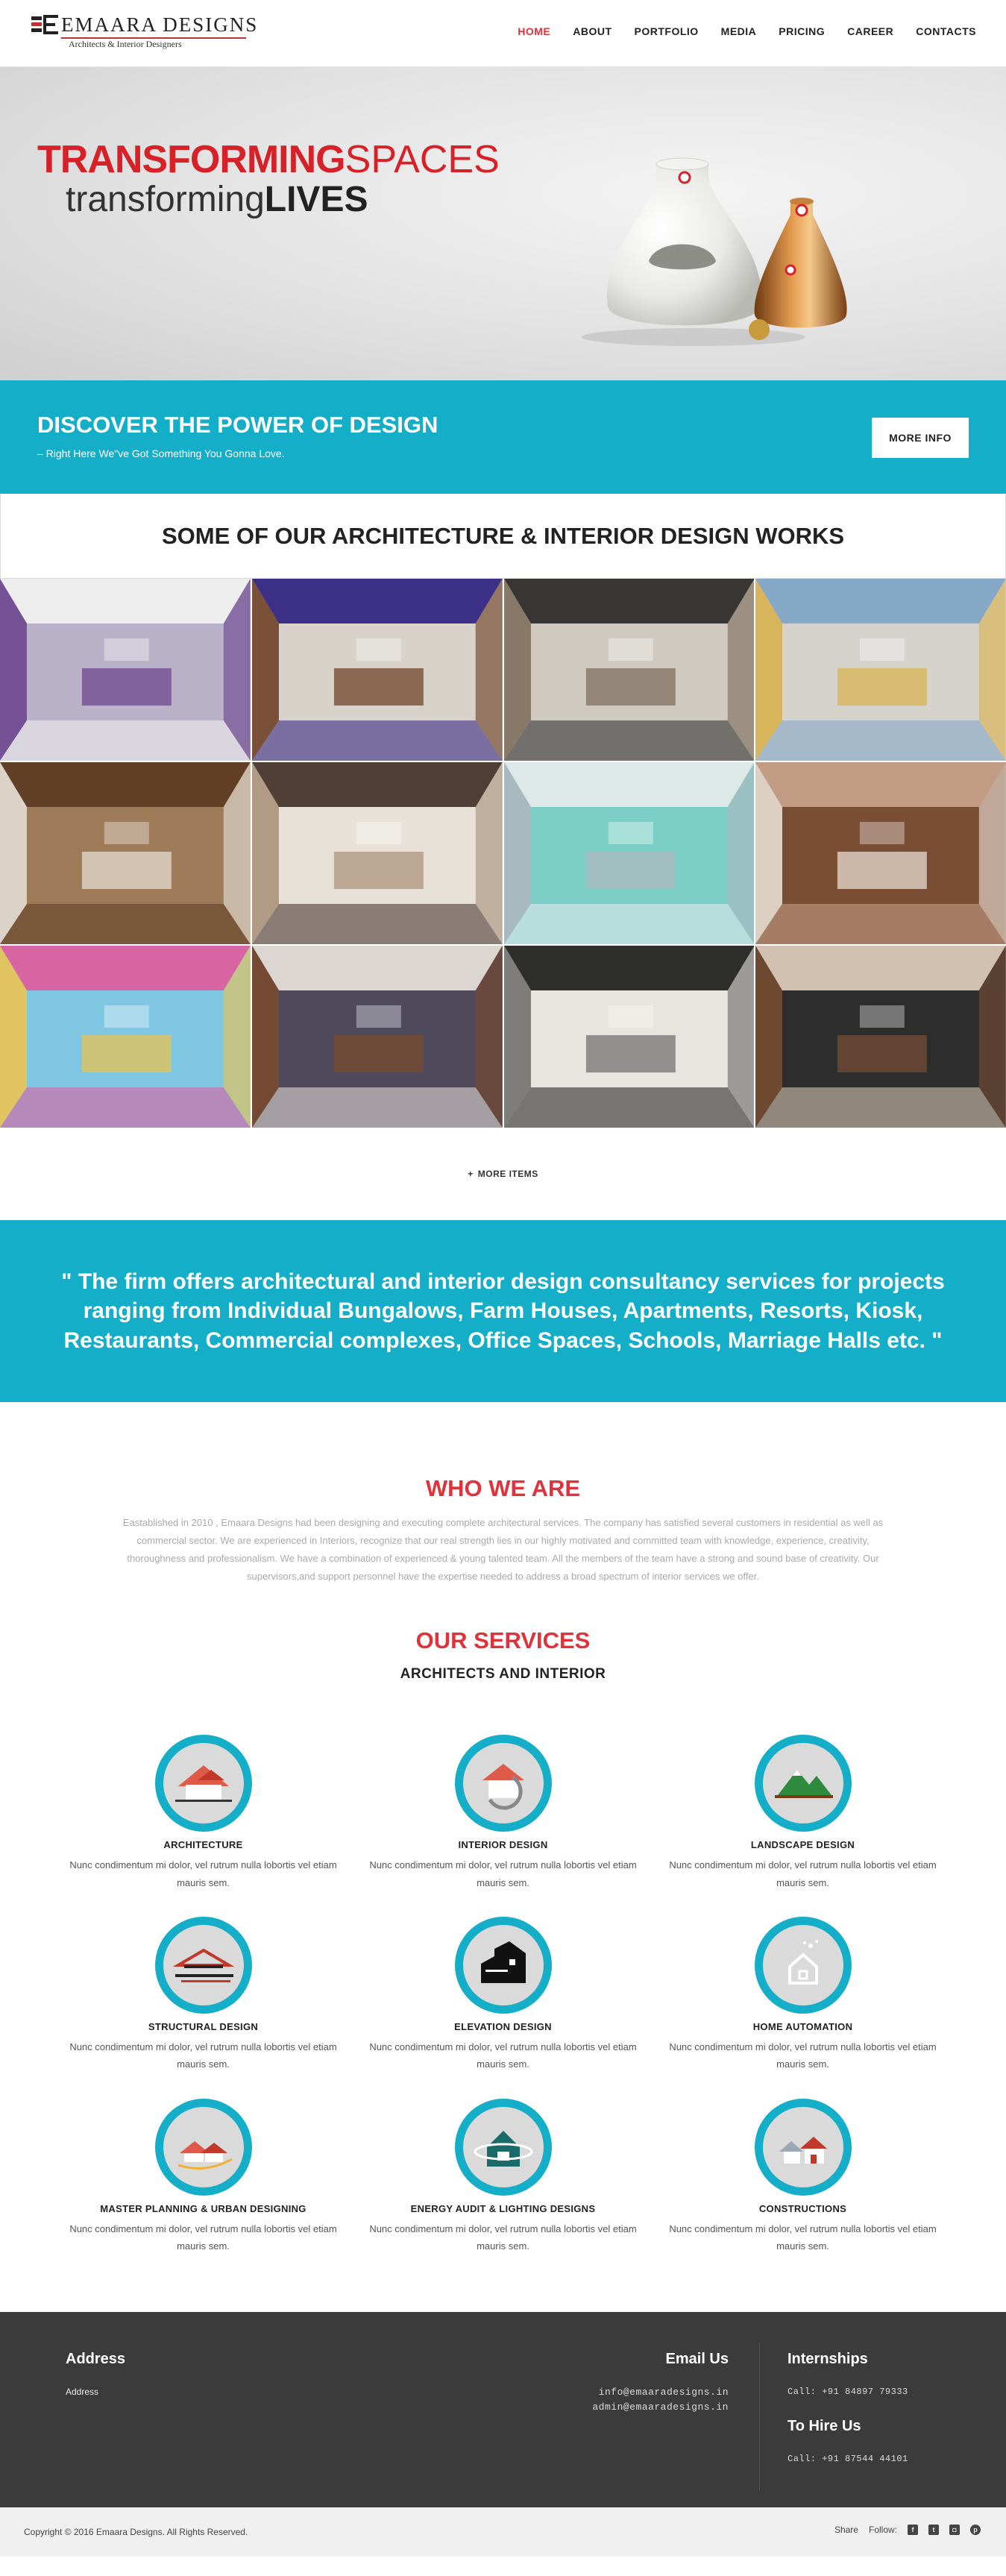 This screenshot has width=1006, height=2576. Describe the element at coordinates (870, 31) in the screenshot. I see `nav-career: CAREER` at that location.